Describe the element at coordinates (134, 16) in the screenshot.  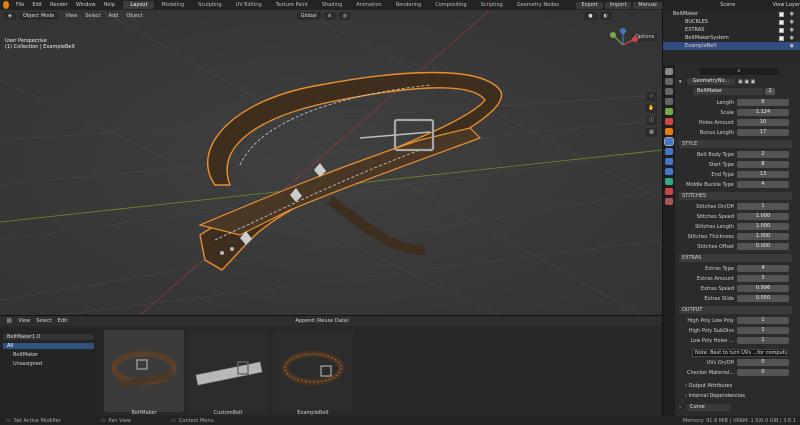
I see `viewport-menu-object: Object` at that location.